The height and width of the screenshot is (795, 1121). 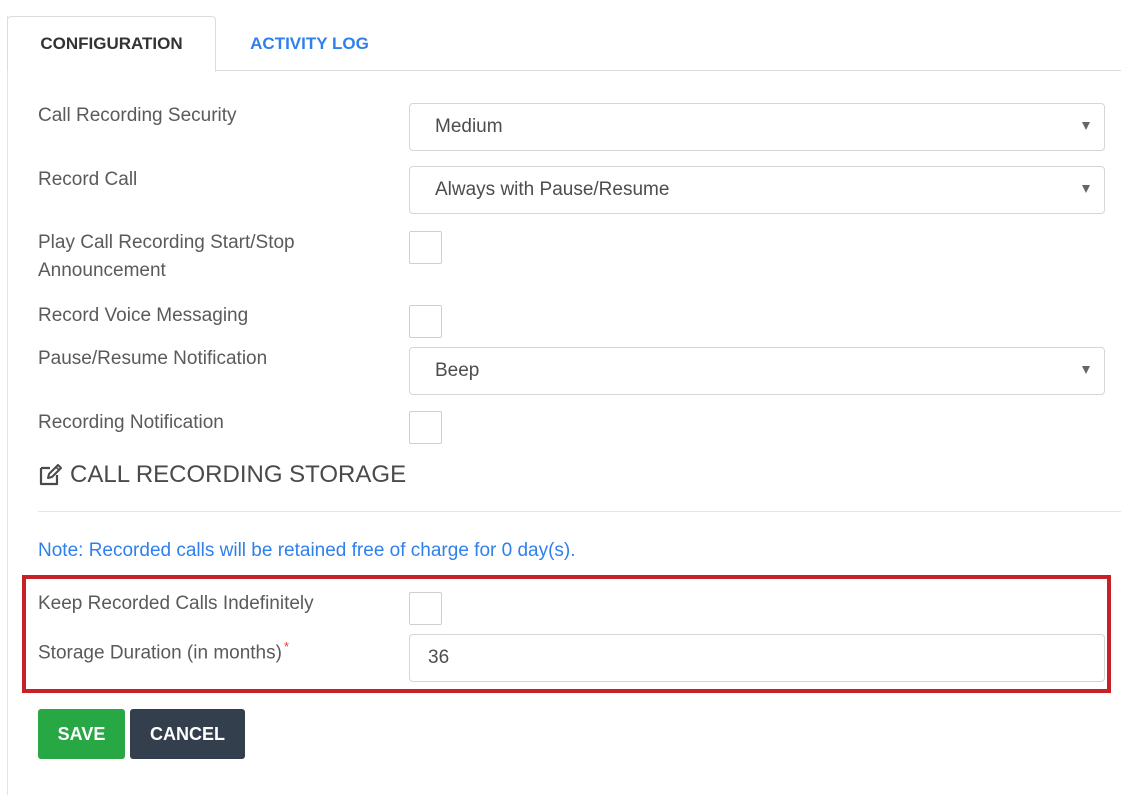 I want to click on section-title-text: CALL RECORDING STORAGE, so click(x=238, y=474).